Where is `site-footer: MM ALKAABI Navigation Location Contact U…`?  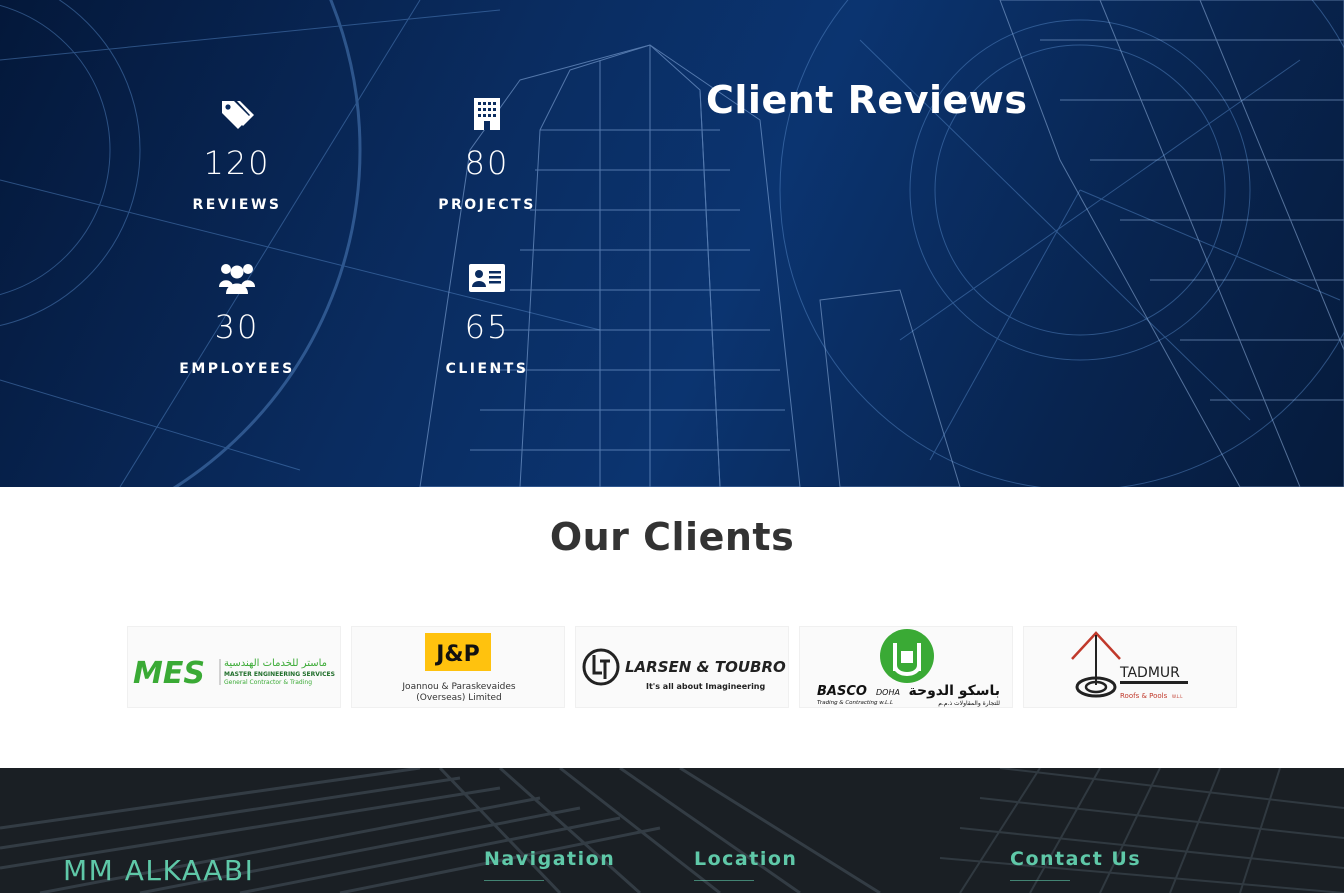 site-footer: MM ALKAABI Navigation Location Contact U… is located at coordinates (672, 830).